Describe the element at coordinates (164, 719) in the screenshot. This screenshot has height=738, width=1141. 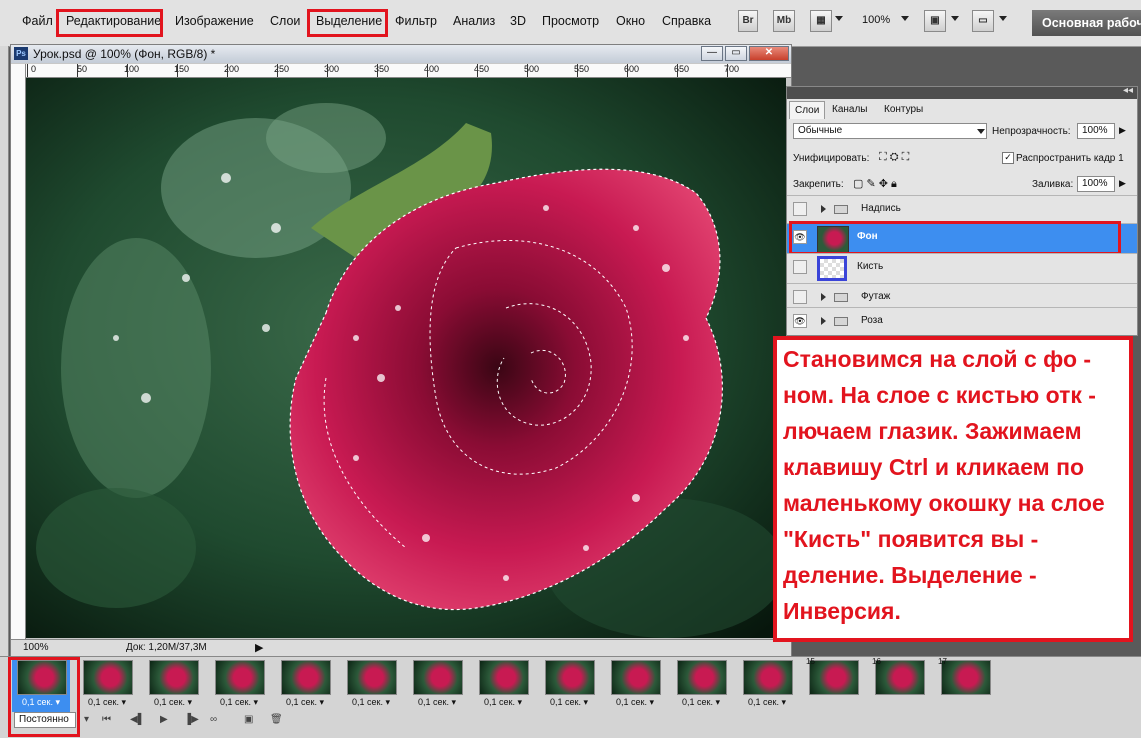
I see `play-icon: ▶` at that location.